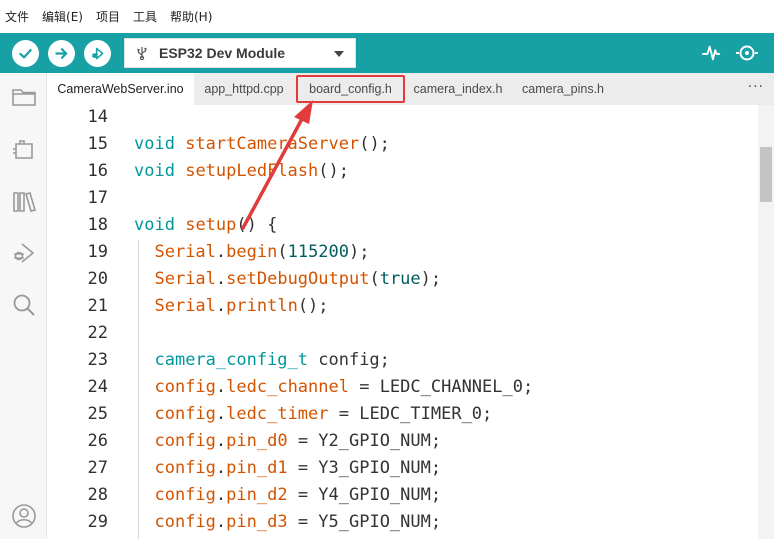 The width and height of the screenshot is (774, 539). What do you see at coordinates (402, 309) in the screenshot?
I see `code-line: 21 Serial.println();` at bounding box center [402, 309].